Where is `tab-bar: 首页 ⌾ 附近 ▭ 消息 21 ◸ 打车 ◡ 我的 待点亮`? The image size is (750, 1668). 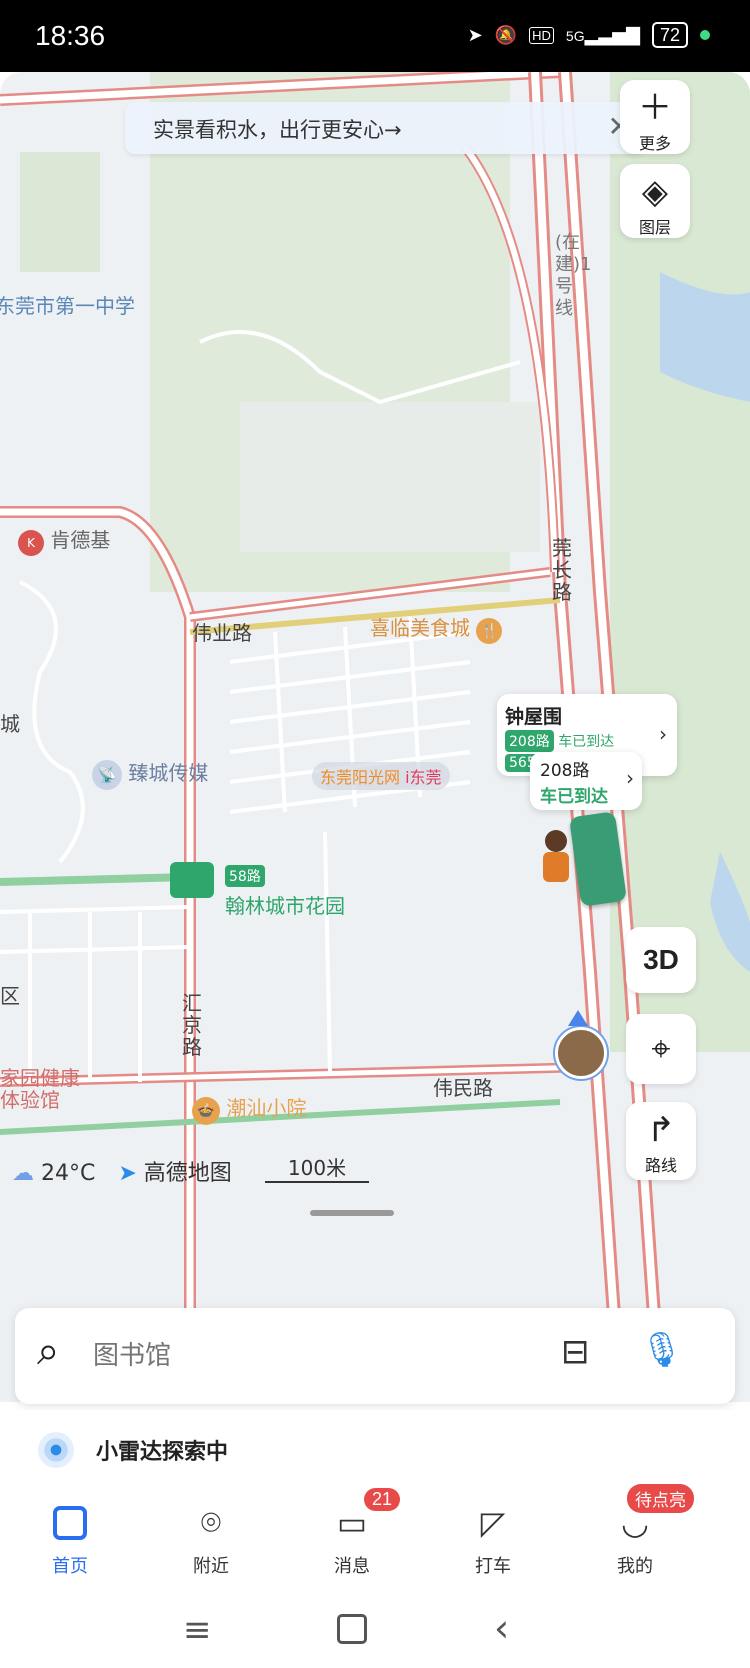
tab-bar: 首页 ⌾ 附近 ▭ 消息 21 ◸ 打车 ◡ 我的 待点亮 is located at coordinates (375, 1542).